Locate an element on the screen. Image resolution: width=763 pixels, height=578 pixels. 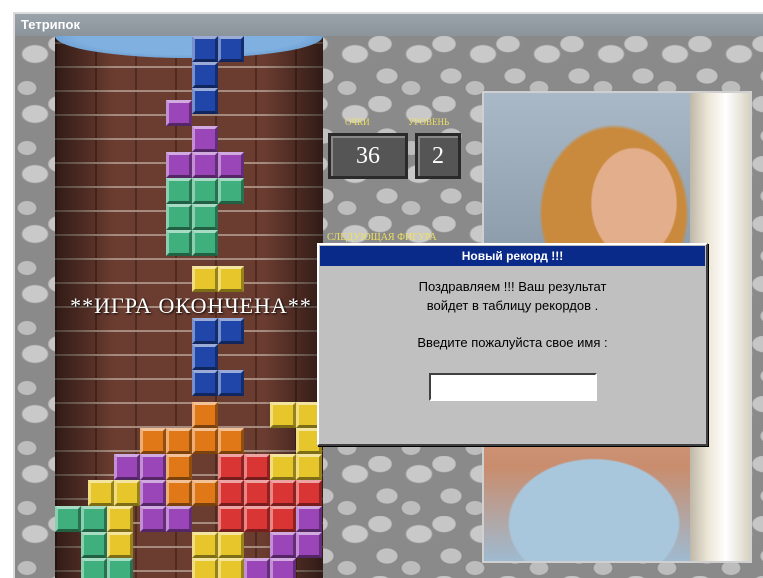
dialog-message-line2: войдет в таблицу рекордов . is located at coordinates (512, 305).